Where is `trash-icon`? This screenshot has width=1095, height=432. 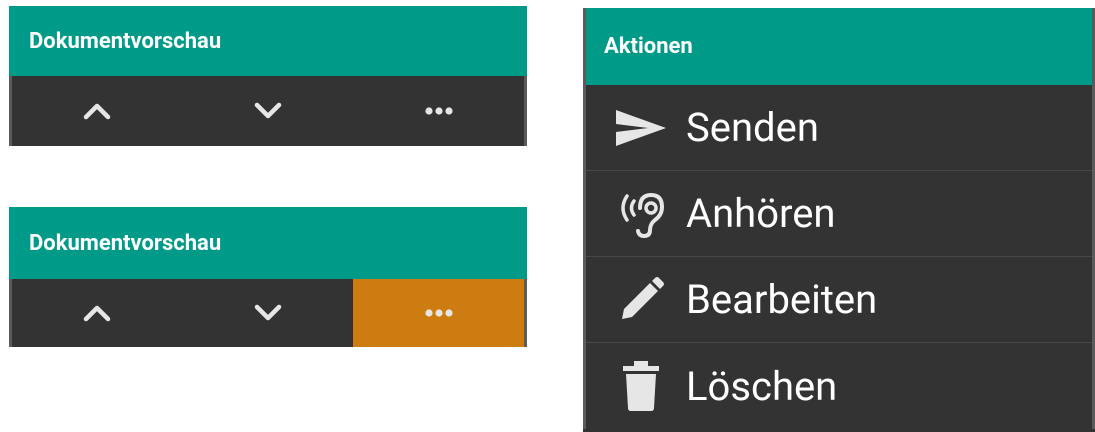
trash-icon is located at coordinates (641, 386).